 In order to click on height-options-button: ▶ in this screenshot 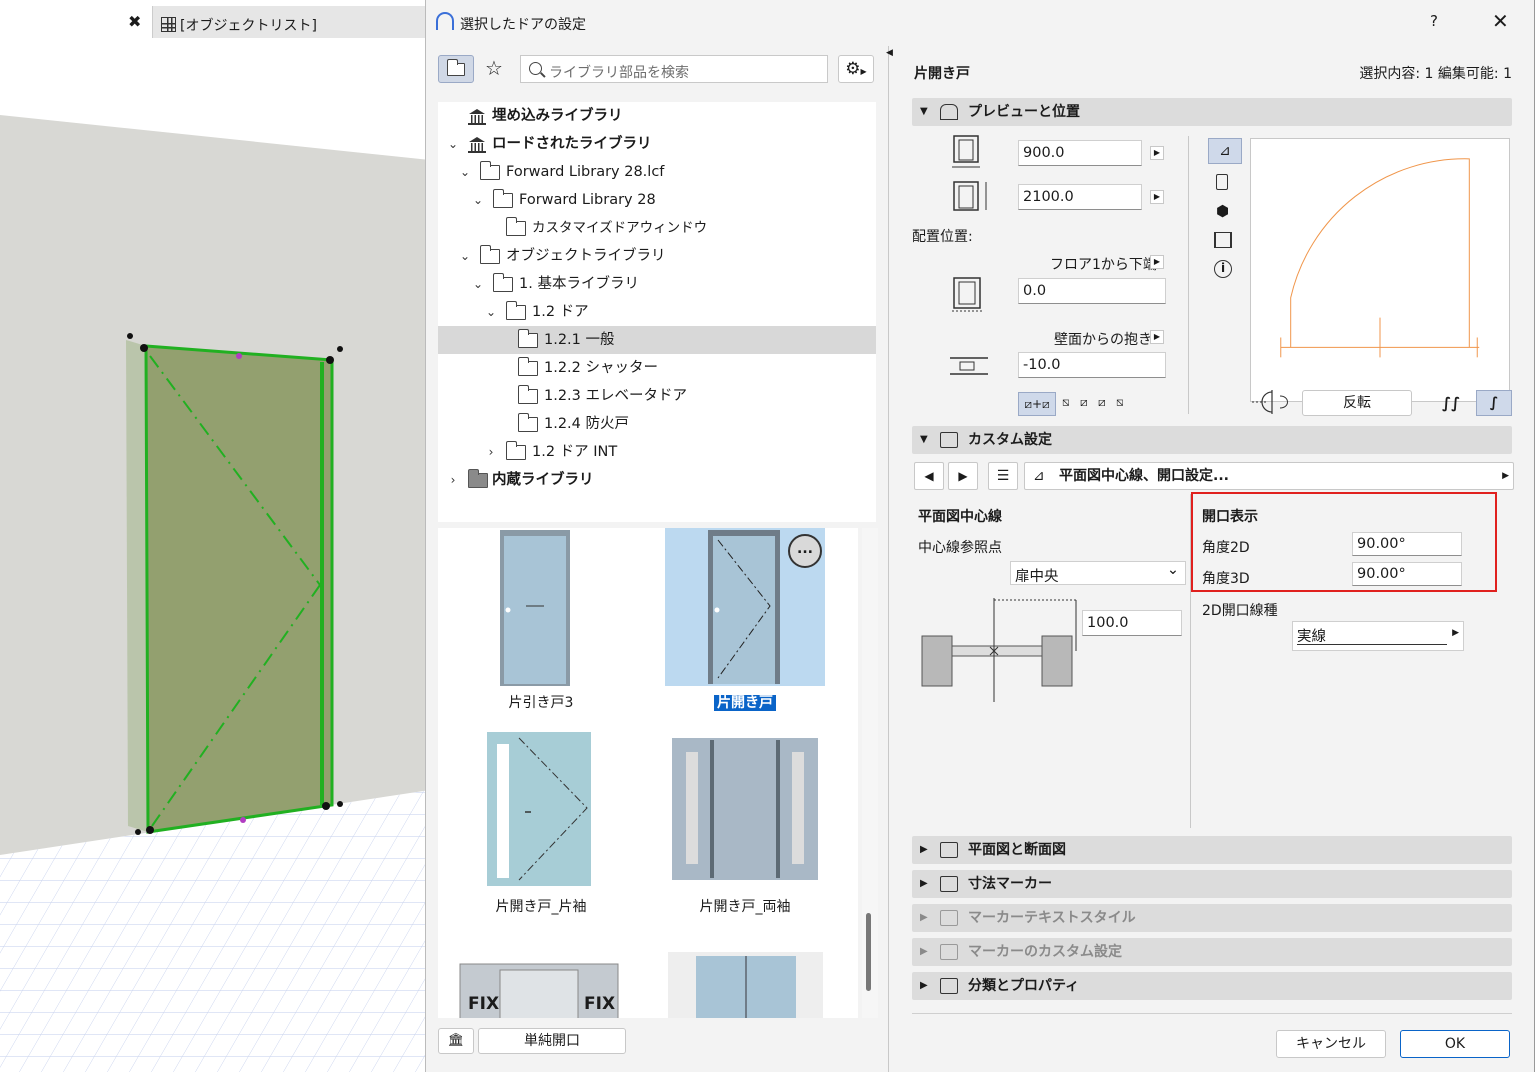, I will do `click(1157, 197)`.